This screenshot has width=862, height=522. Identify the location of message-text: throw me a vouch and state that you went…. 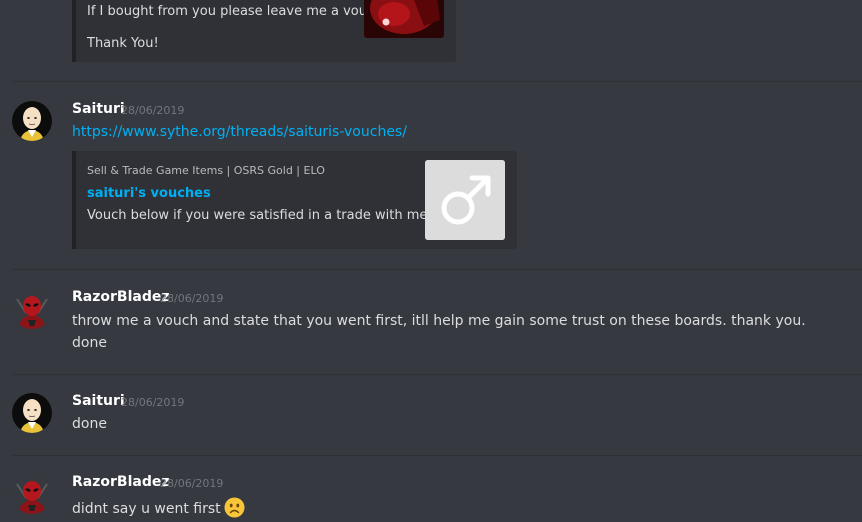
(439, 321).